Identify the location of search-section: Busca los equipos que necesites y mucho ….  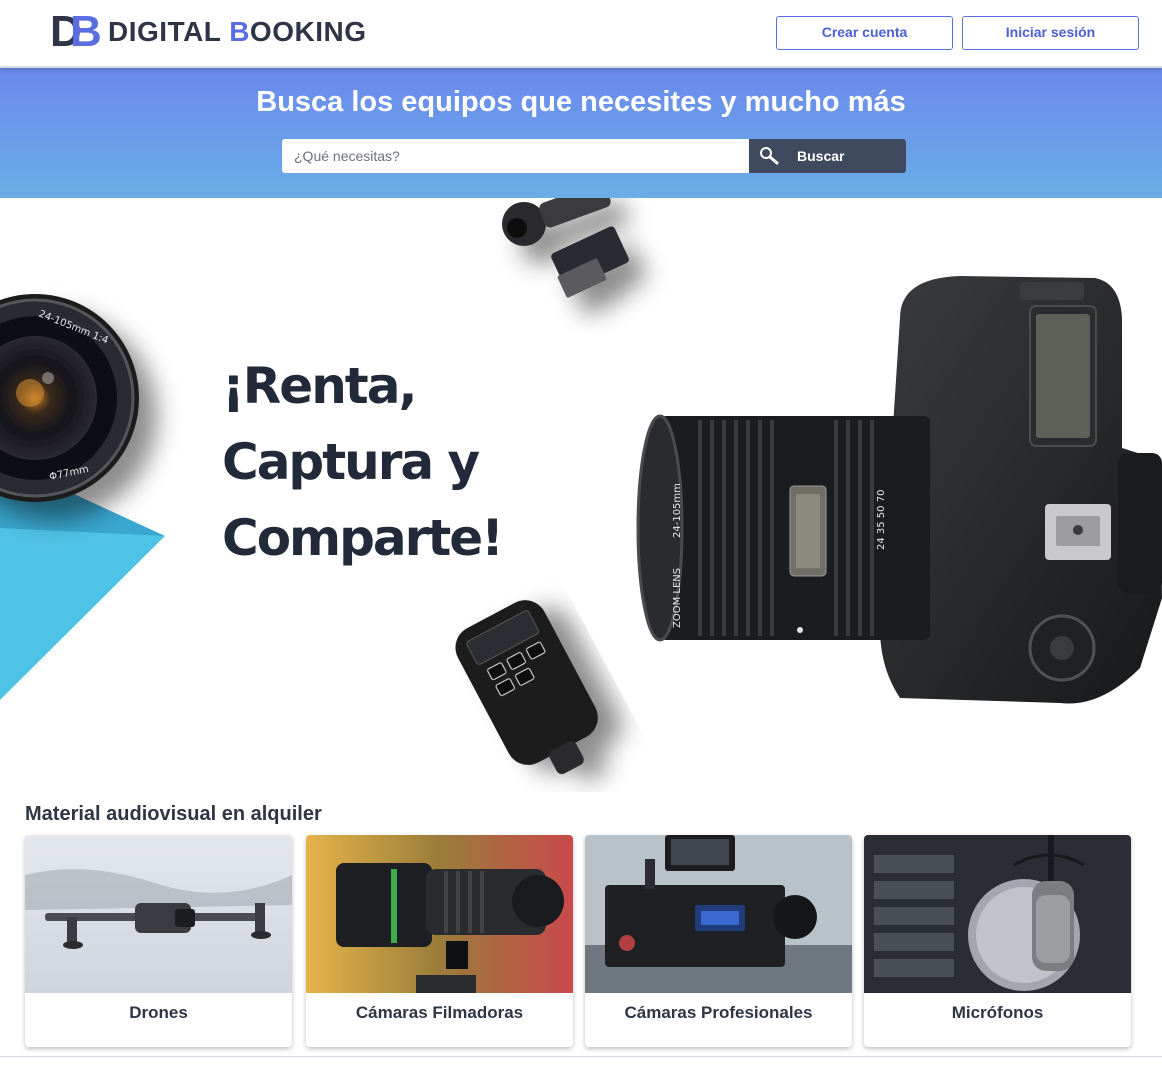
(581, 133).